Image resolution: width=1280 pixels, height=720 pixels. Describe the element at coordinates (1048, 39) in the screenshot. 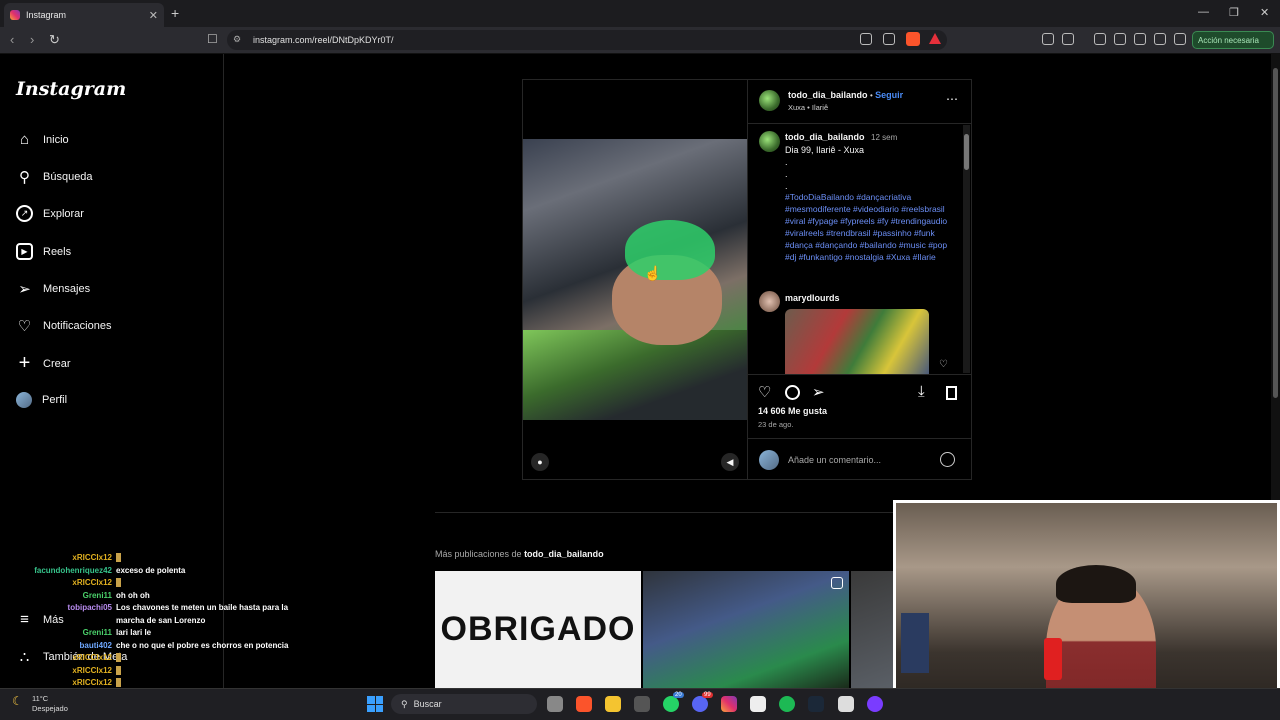

I see `extensions-icon` at that location.